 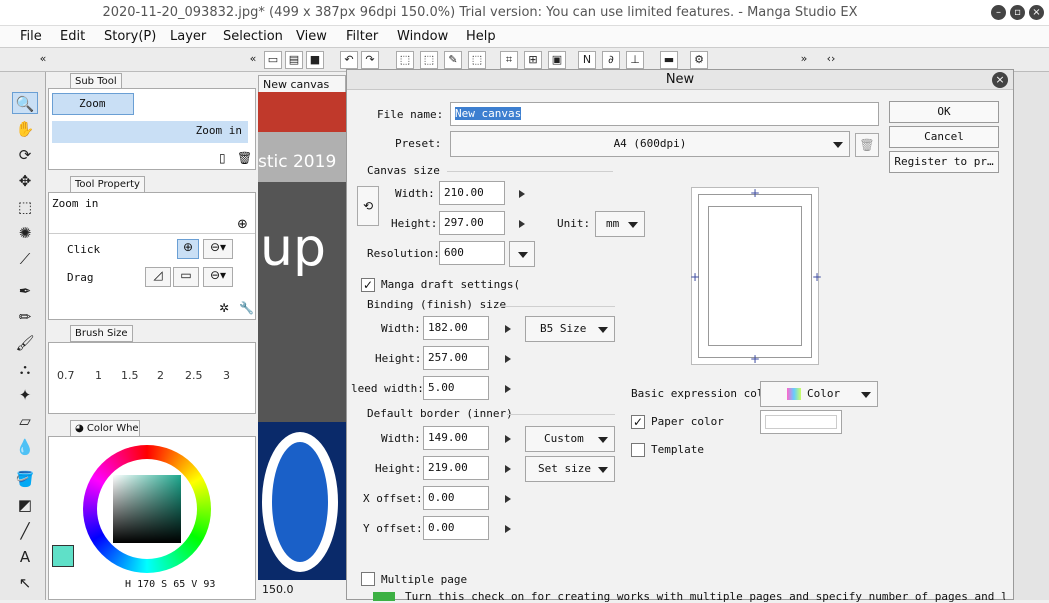 What do you see at coordinates (422, 36) in the screenshot?
I see `menu-window: Window` at bounding box center [422, 36].